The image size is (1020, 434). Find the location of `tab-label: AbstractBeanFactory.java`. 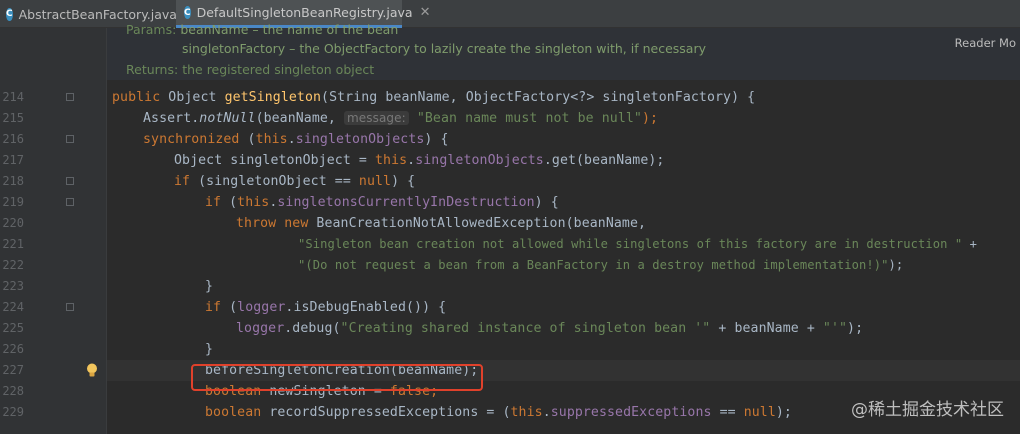

tab-label: AbstractBeanFactory.java is located at coordinates (97, 14).